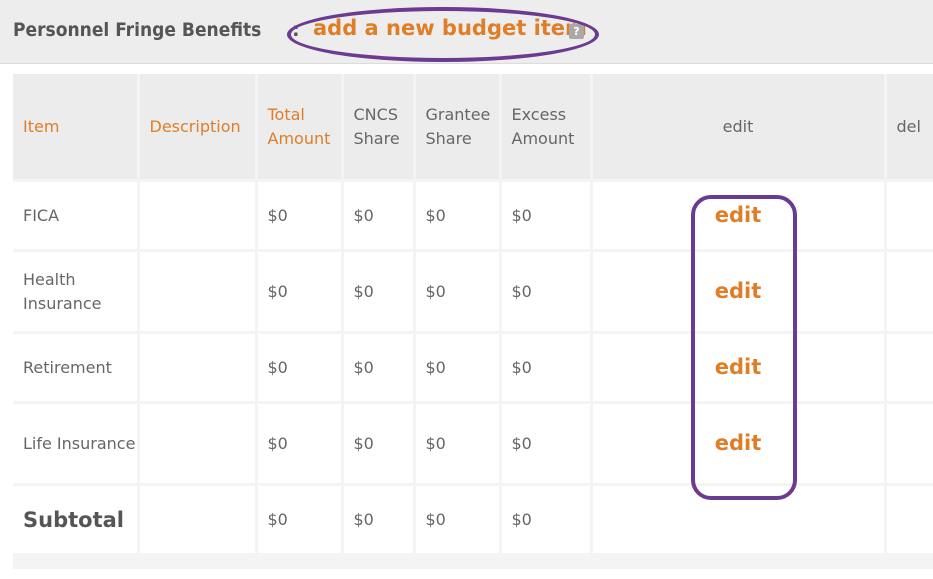 The image size is (933, 579). I want to click on col-header-cncs-share: CNCS Share, so click(379, 128).